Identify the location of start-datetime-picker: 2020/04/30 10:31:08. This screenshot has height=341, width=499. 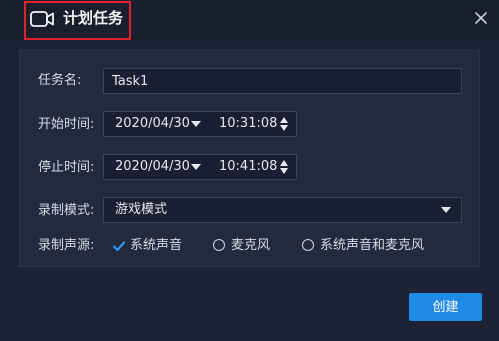
(200, 124).